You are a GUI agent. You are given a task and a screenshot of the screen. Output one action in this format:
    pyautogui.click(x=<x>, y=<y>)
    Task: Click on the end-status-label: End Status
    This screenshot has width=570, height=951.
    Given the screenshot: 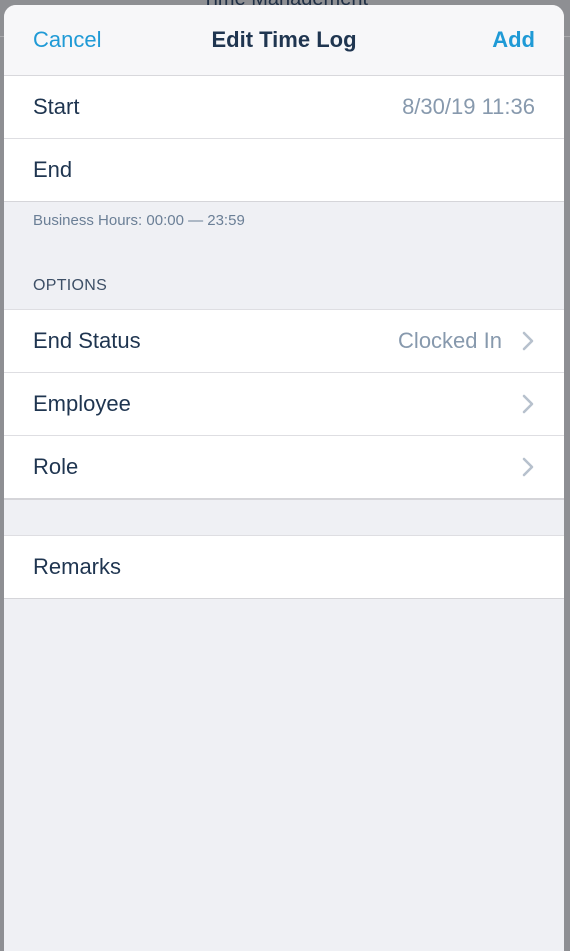 What is the action you would take?
    pyautogui.click(x=87, y=340)
    